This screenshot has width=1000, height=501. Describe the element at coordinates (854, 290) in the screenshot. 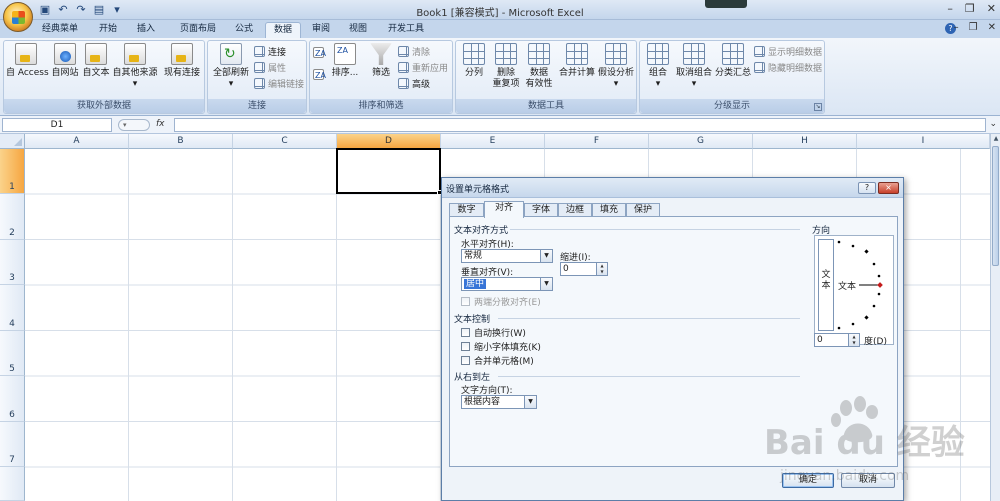

I see `orientation-box: 文本 文本` at that location.